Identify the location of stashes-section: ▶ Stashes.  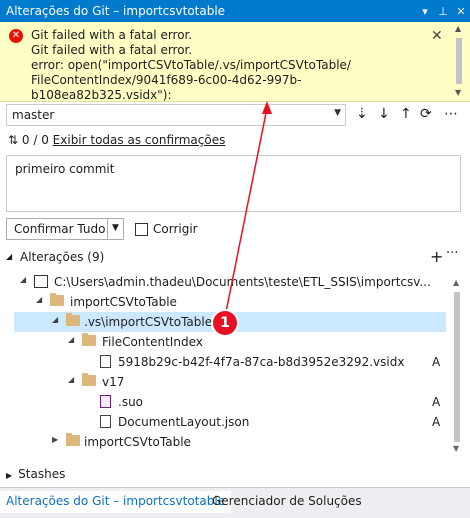
(35, 474).